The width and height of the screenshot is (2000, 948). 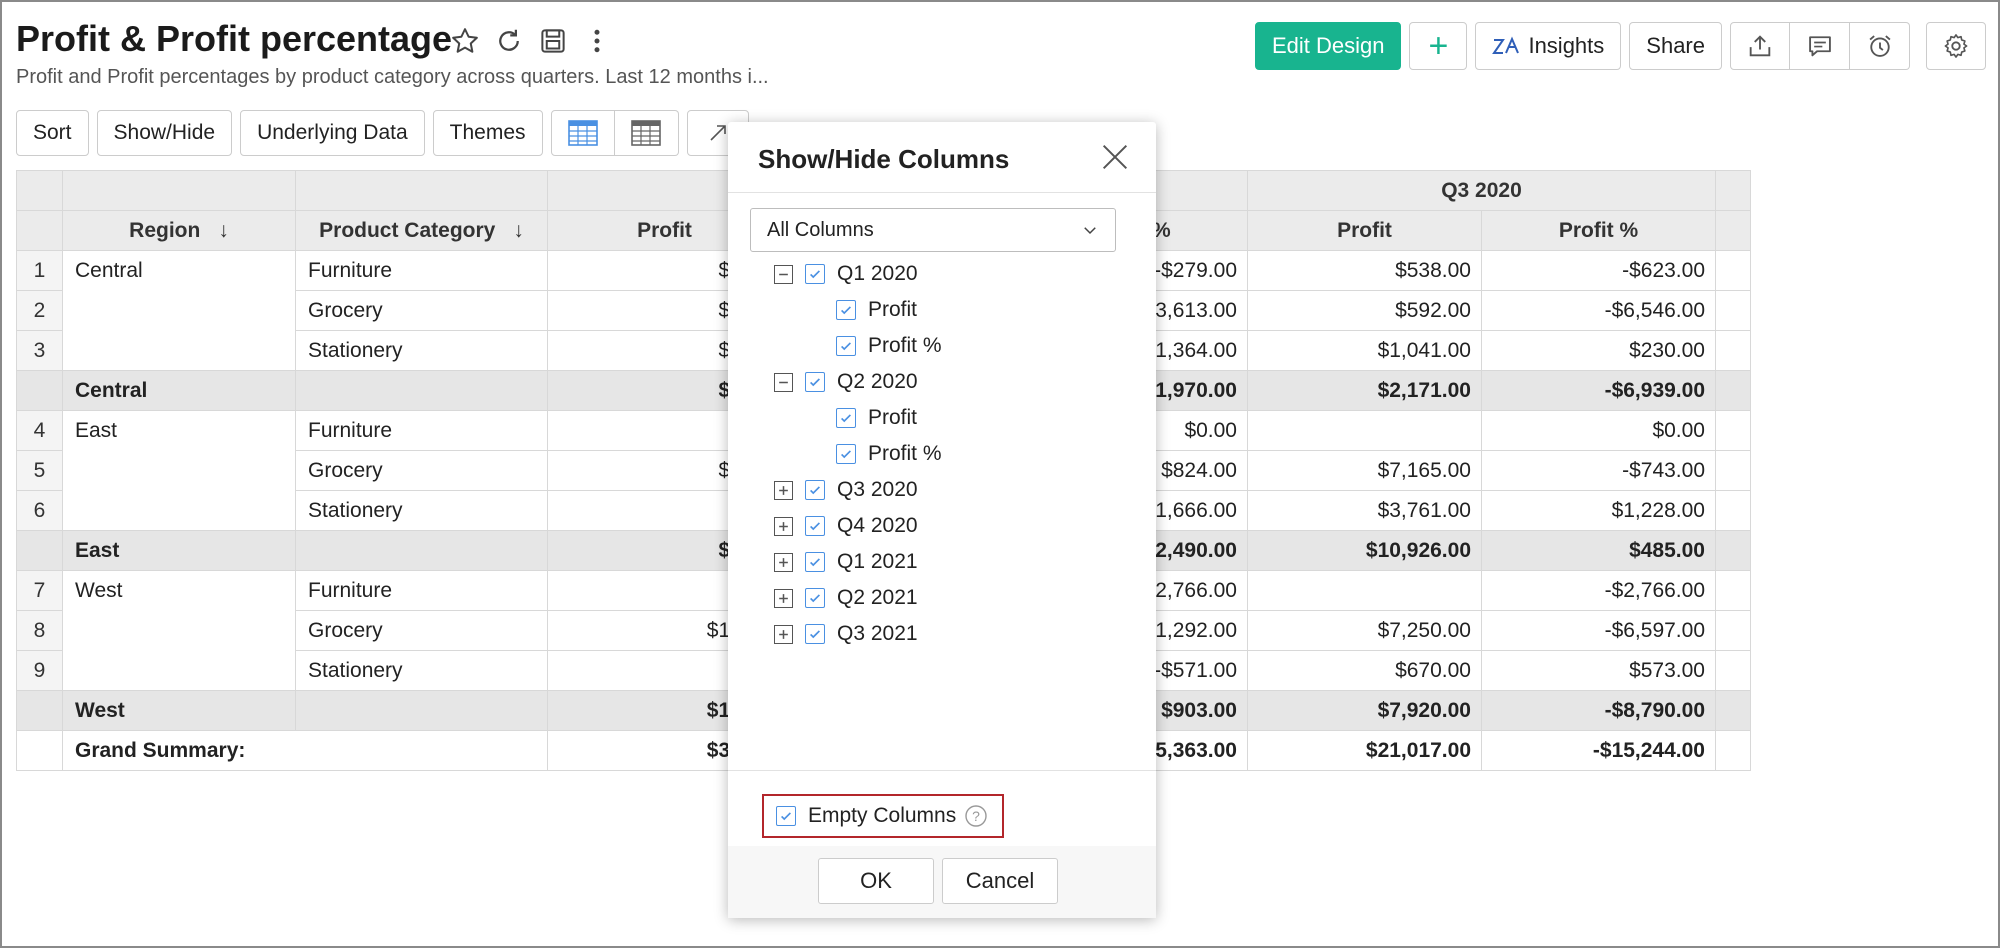 I want to click on empty-columns-checkbox, so click(x=786, y=816).